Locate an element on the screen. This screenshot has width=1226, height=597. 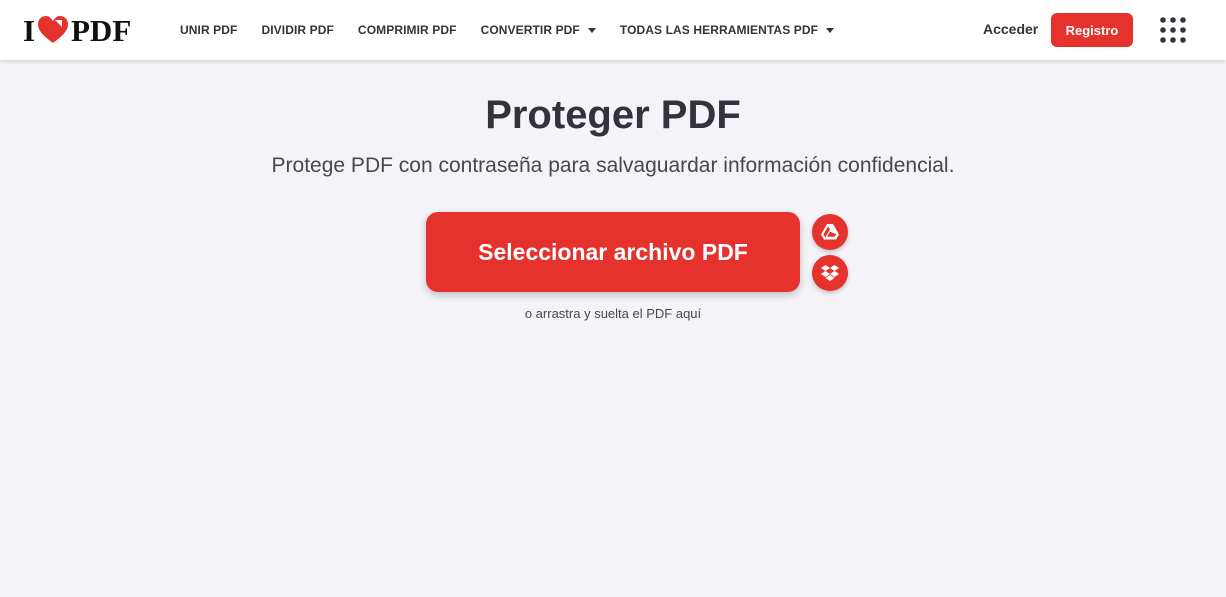
logo-word: PDF is located at coordinates (101, 30).